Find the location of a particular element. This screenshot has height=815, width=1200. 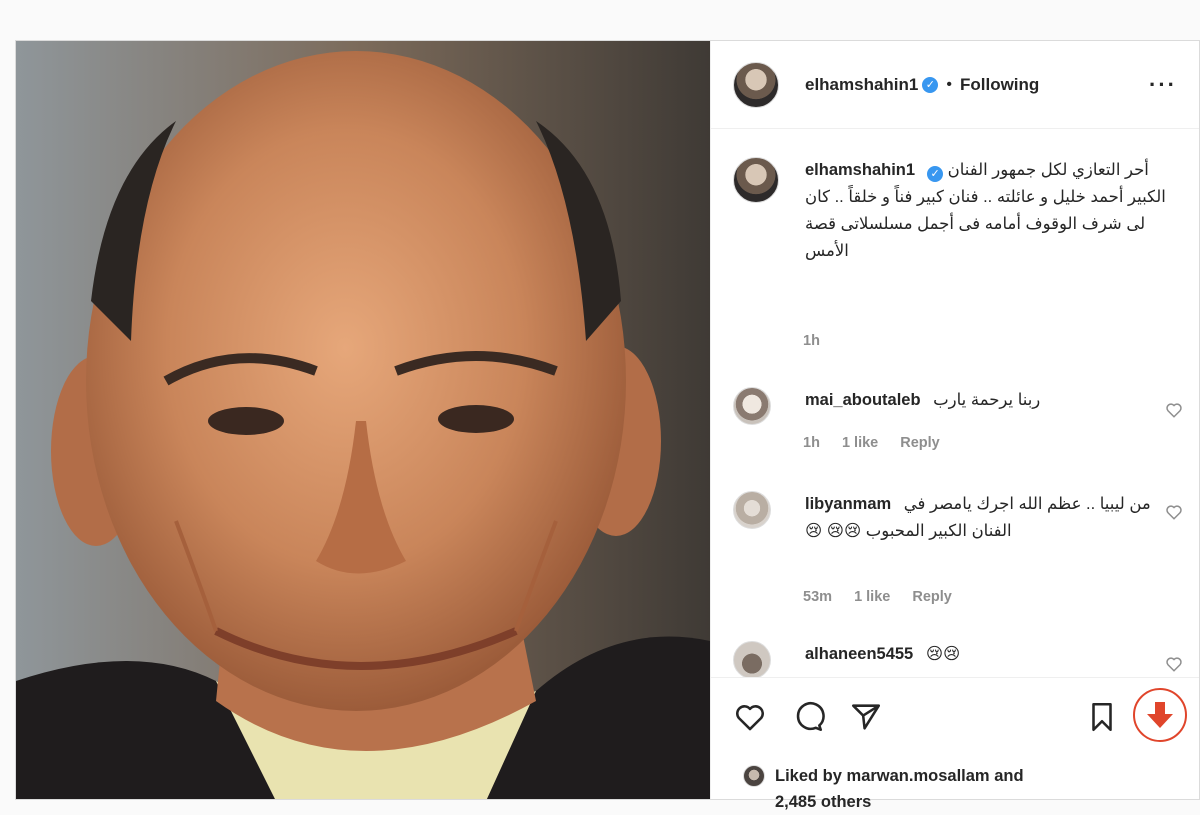

caption-meta: 1h is located at coordinates (820, 341).